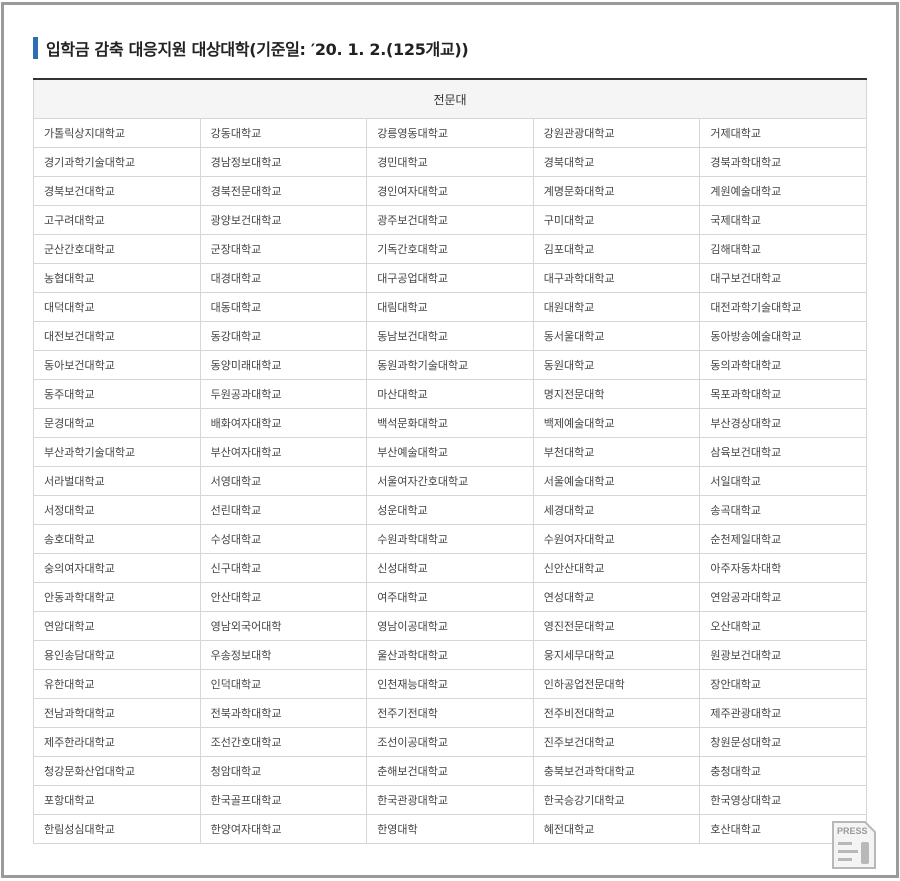 The image size is (900, 881). Describe the element at coordinates (117, 771) in the screenshot. I see `college-name-cell: 청강문화산업대학교` at that location.